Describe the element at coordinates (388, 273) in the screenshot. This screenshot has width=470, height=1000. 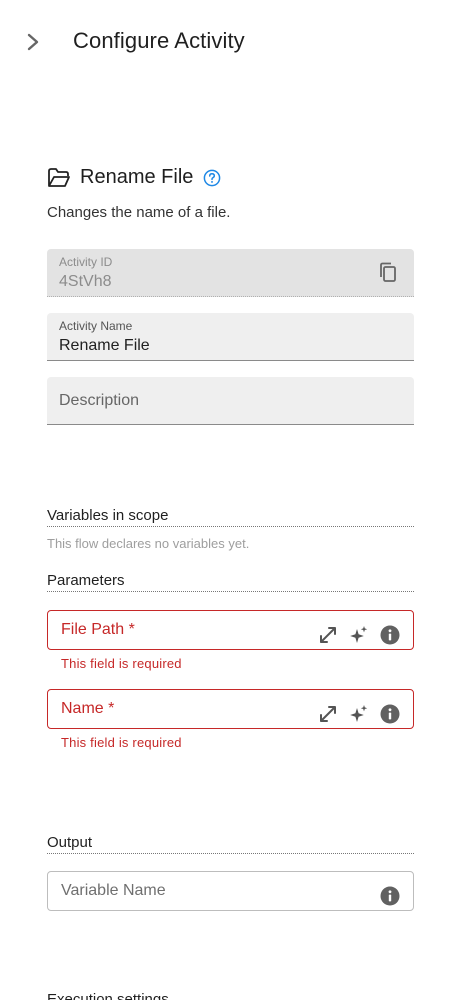
I see `copy-icon` at that location.